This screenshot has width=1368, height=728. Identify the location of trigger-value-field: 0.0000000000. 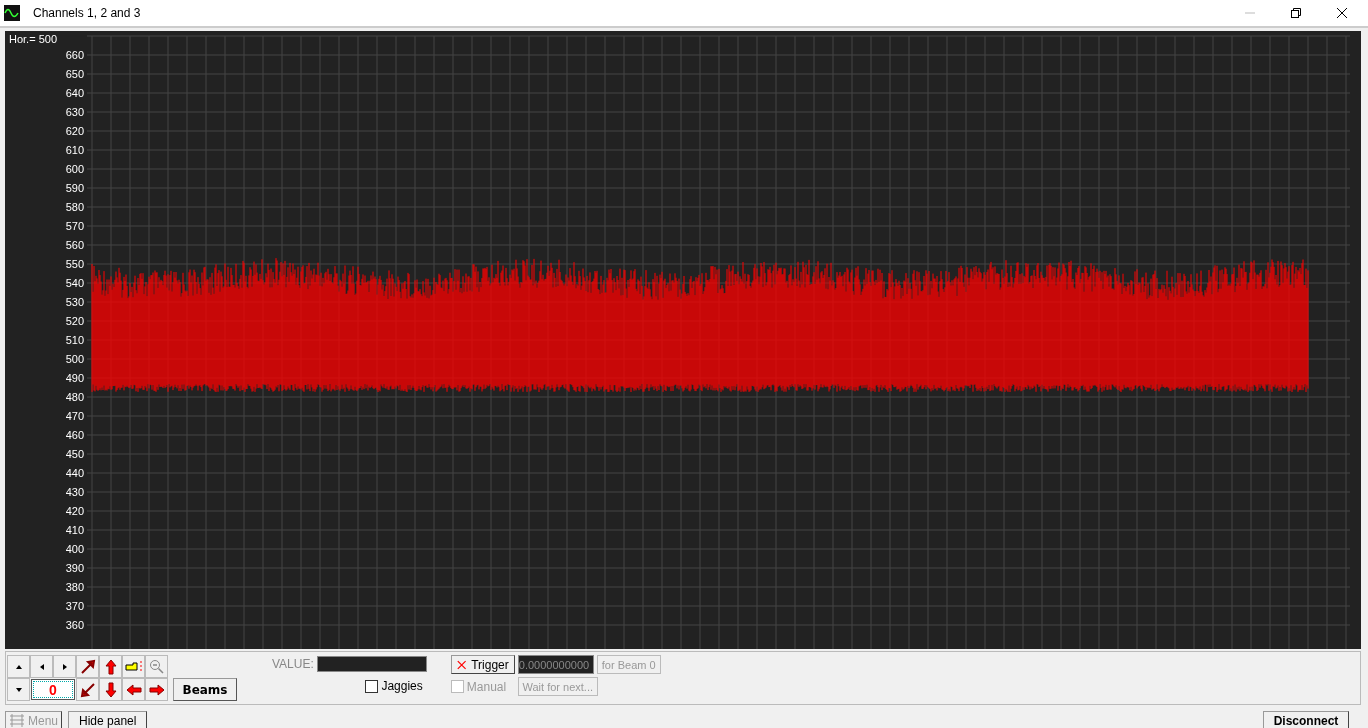
(555, 664).